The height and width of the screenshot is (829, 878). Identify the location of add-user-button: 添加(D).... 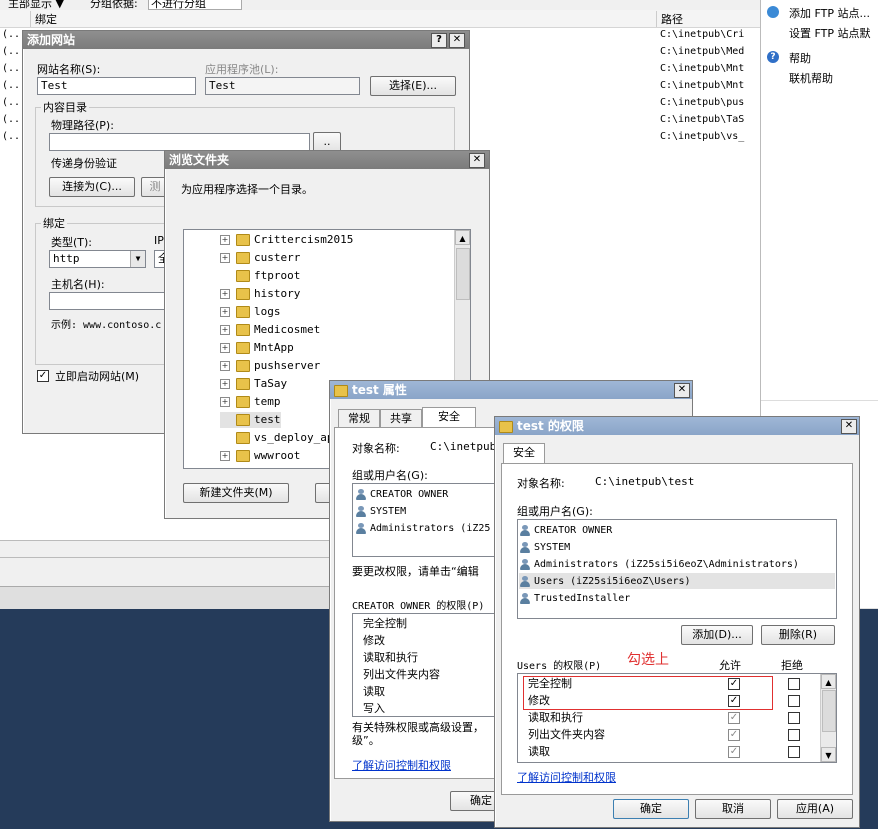
(717, 635).